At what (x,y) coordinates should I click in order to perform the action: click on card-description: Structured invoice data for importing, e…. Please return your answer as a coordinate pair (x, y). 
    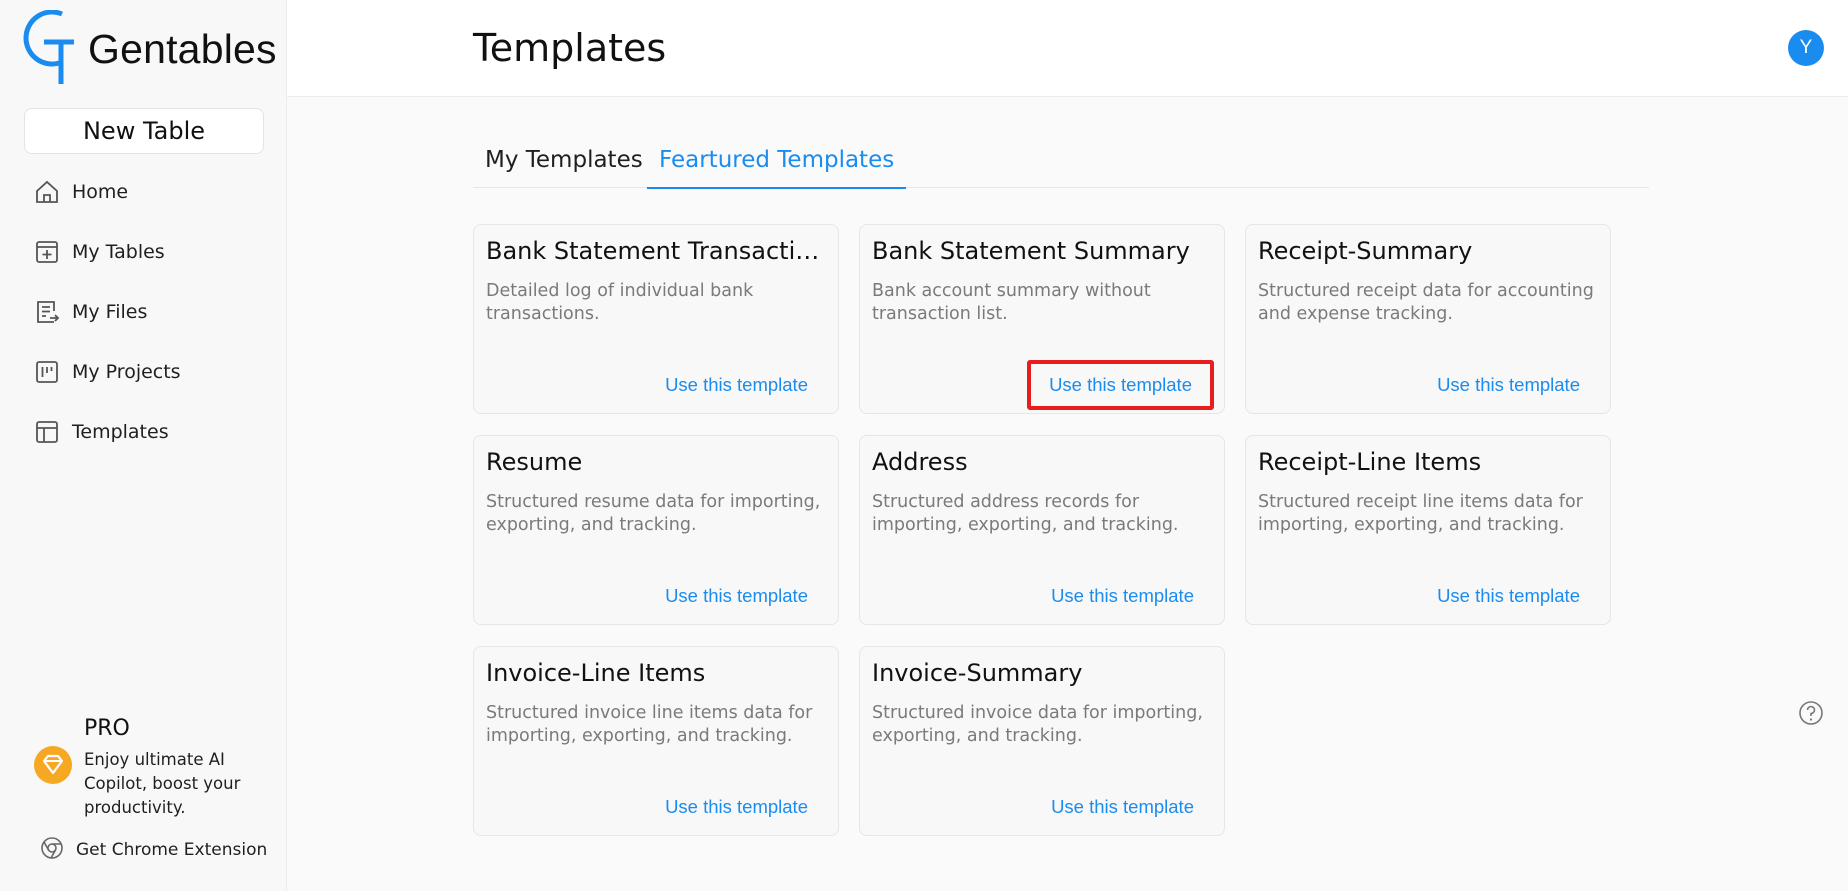
    Looking at the image, I should click on (1037, 724).